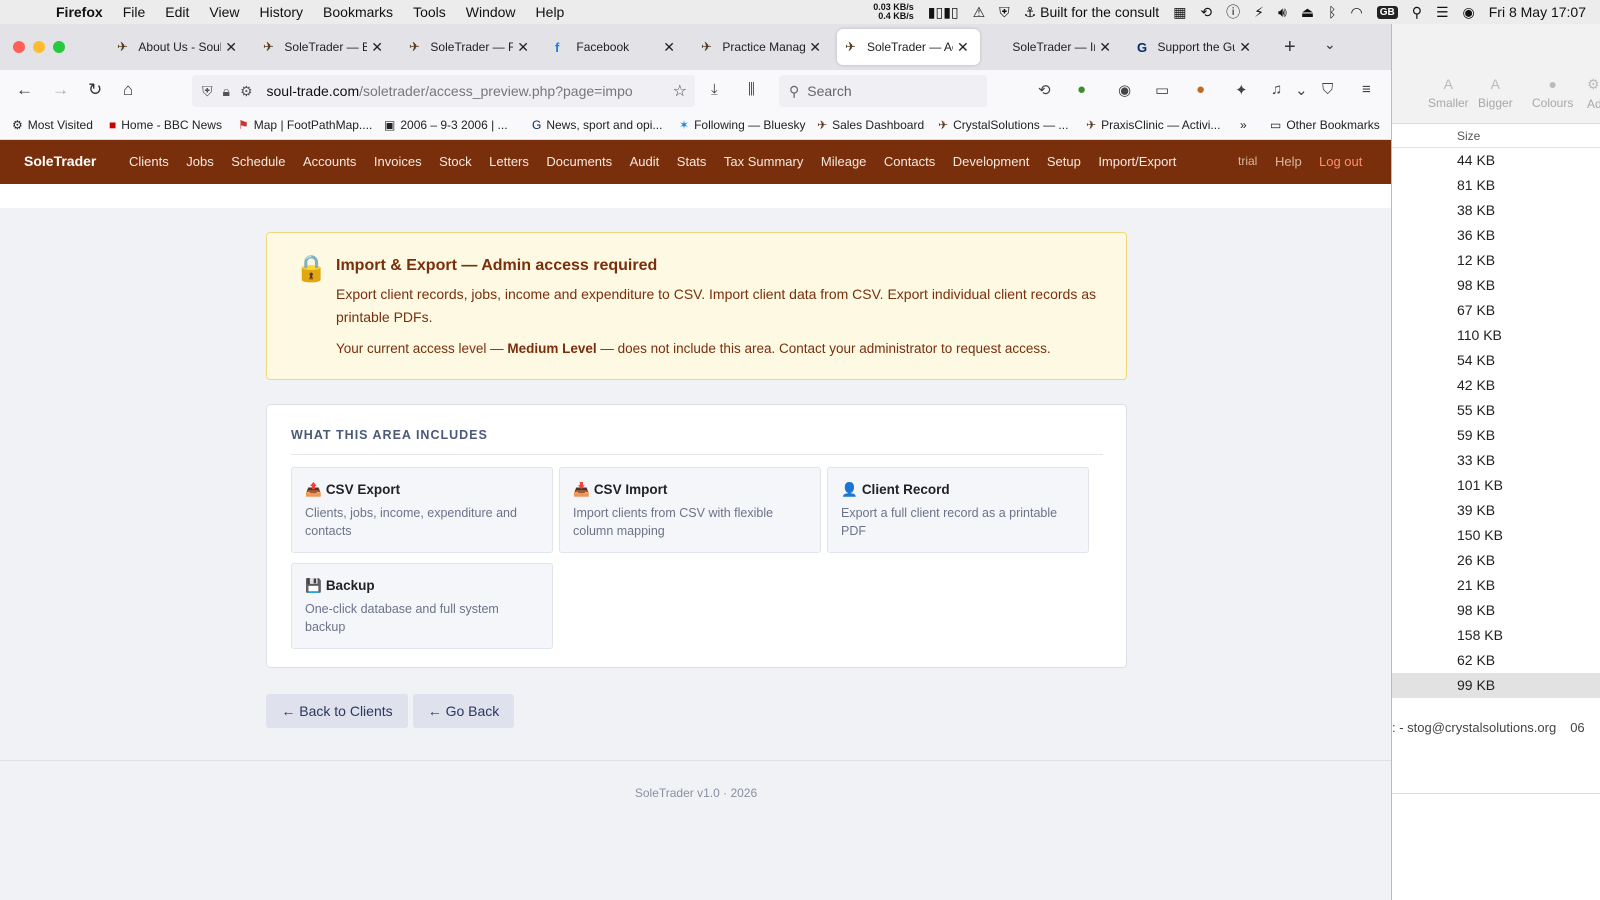 The height and width of the screenshot is (900, 1600). I want to click on warning-icon: ⚠, so click(979, 12).